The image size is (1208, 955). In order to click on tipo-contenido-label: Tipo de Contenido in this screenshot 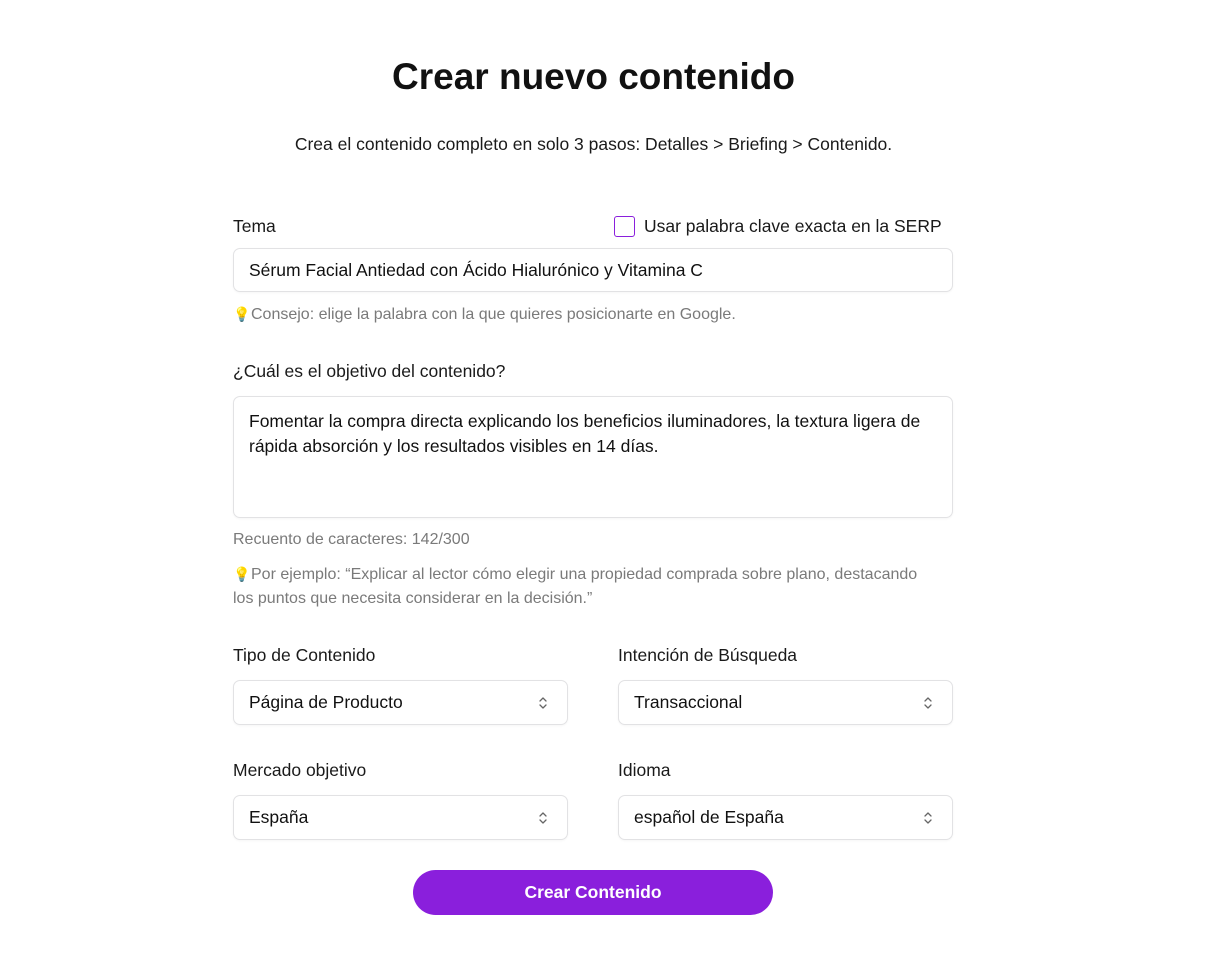, I will do `click(304, 655)`.